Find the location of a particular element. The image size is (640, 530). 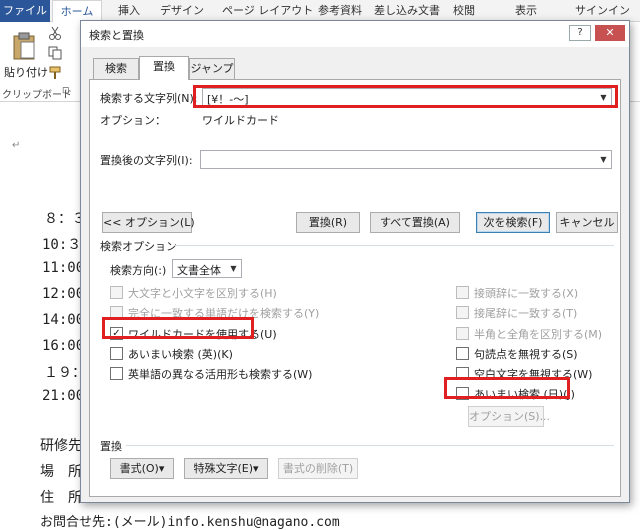

match-width-checkbox is located at coordinates (462, 333).